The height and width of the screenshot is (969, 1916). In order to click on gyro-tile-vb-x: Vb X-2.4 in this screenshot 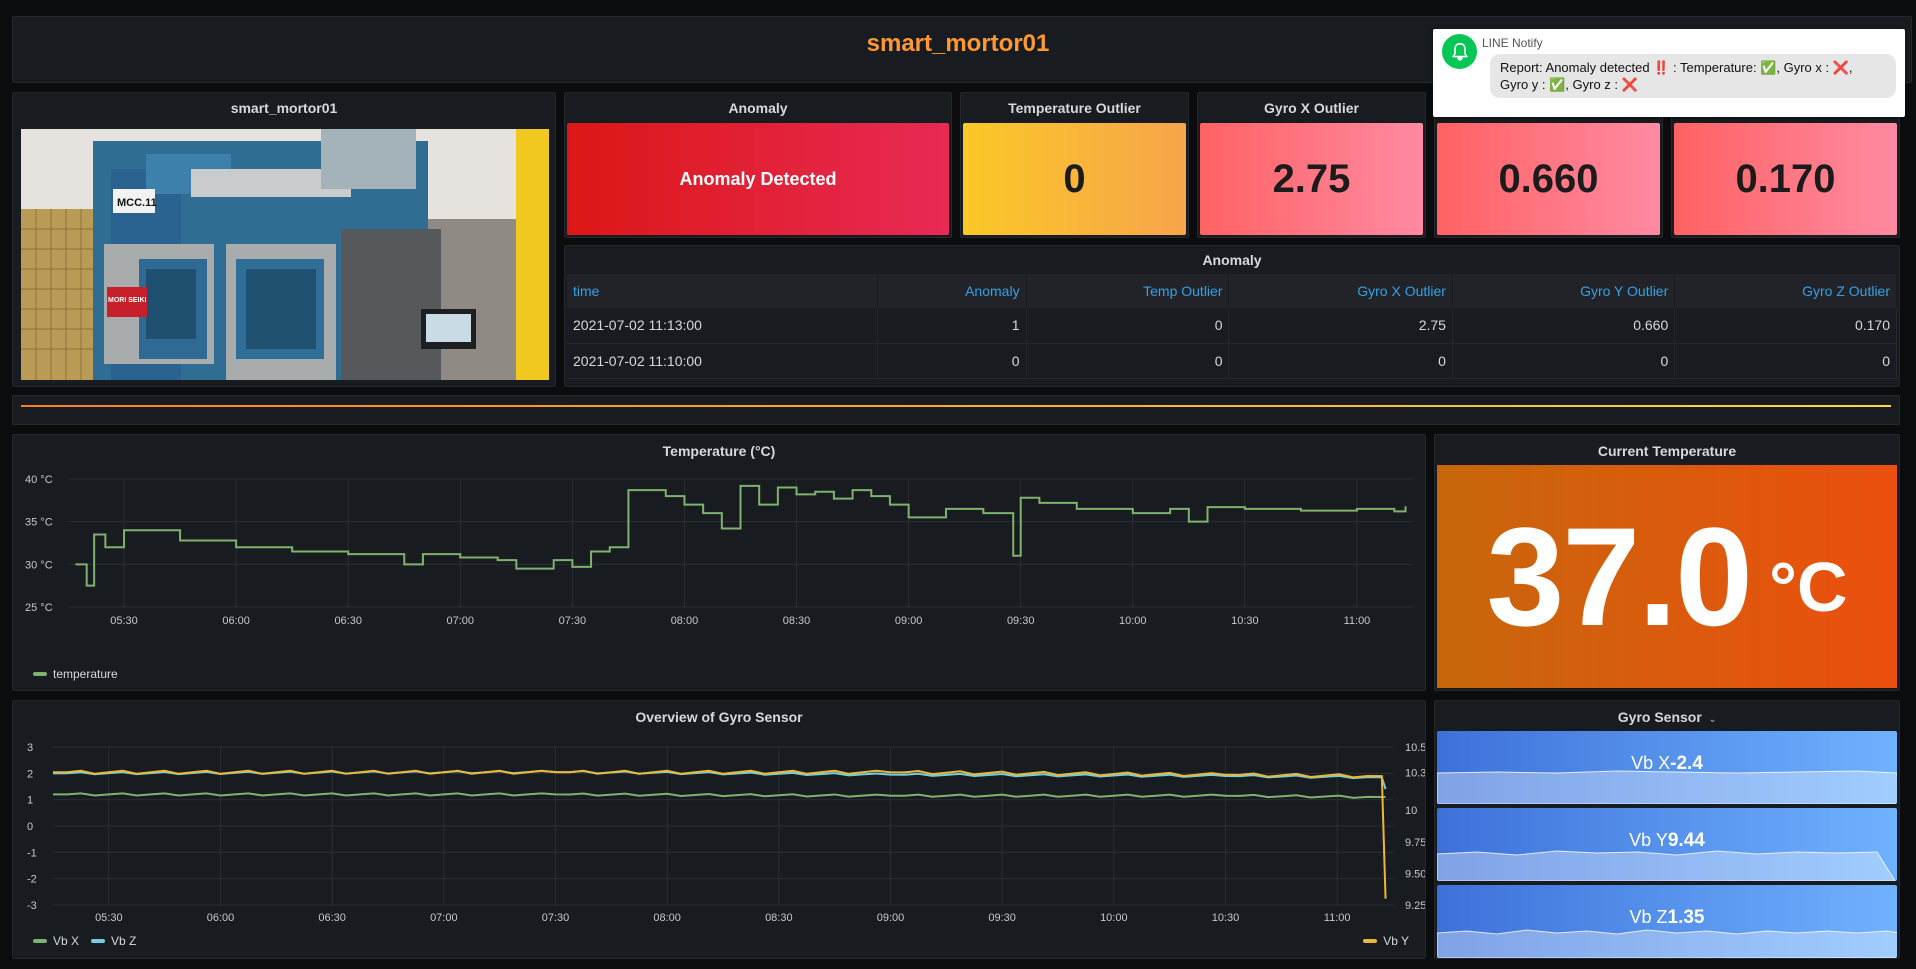, I will do `click(1667, 767)`.